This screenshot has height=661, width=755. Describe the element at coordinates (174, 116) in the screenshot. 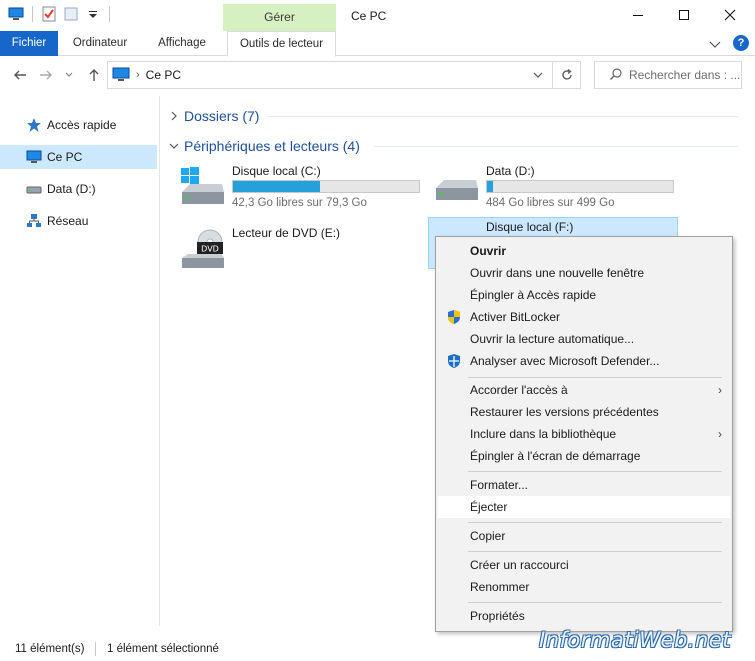

I see `chevron-right-icon` at that location.